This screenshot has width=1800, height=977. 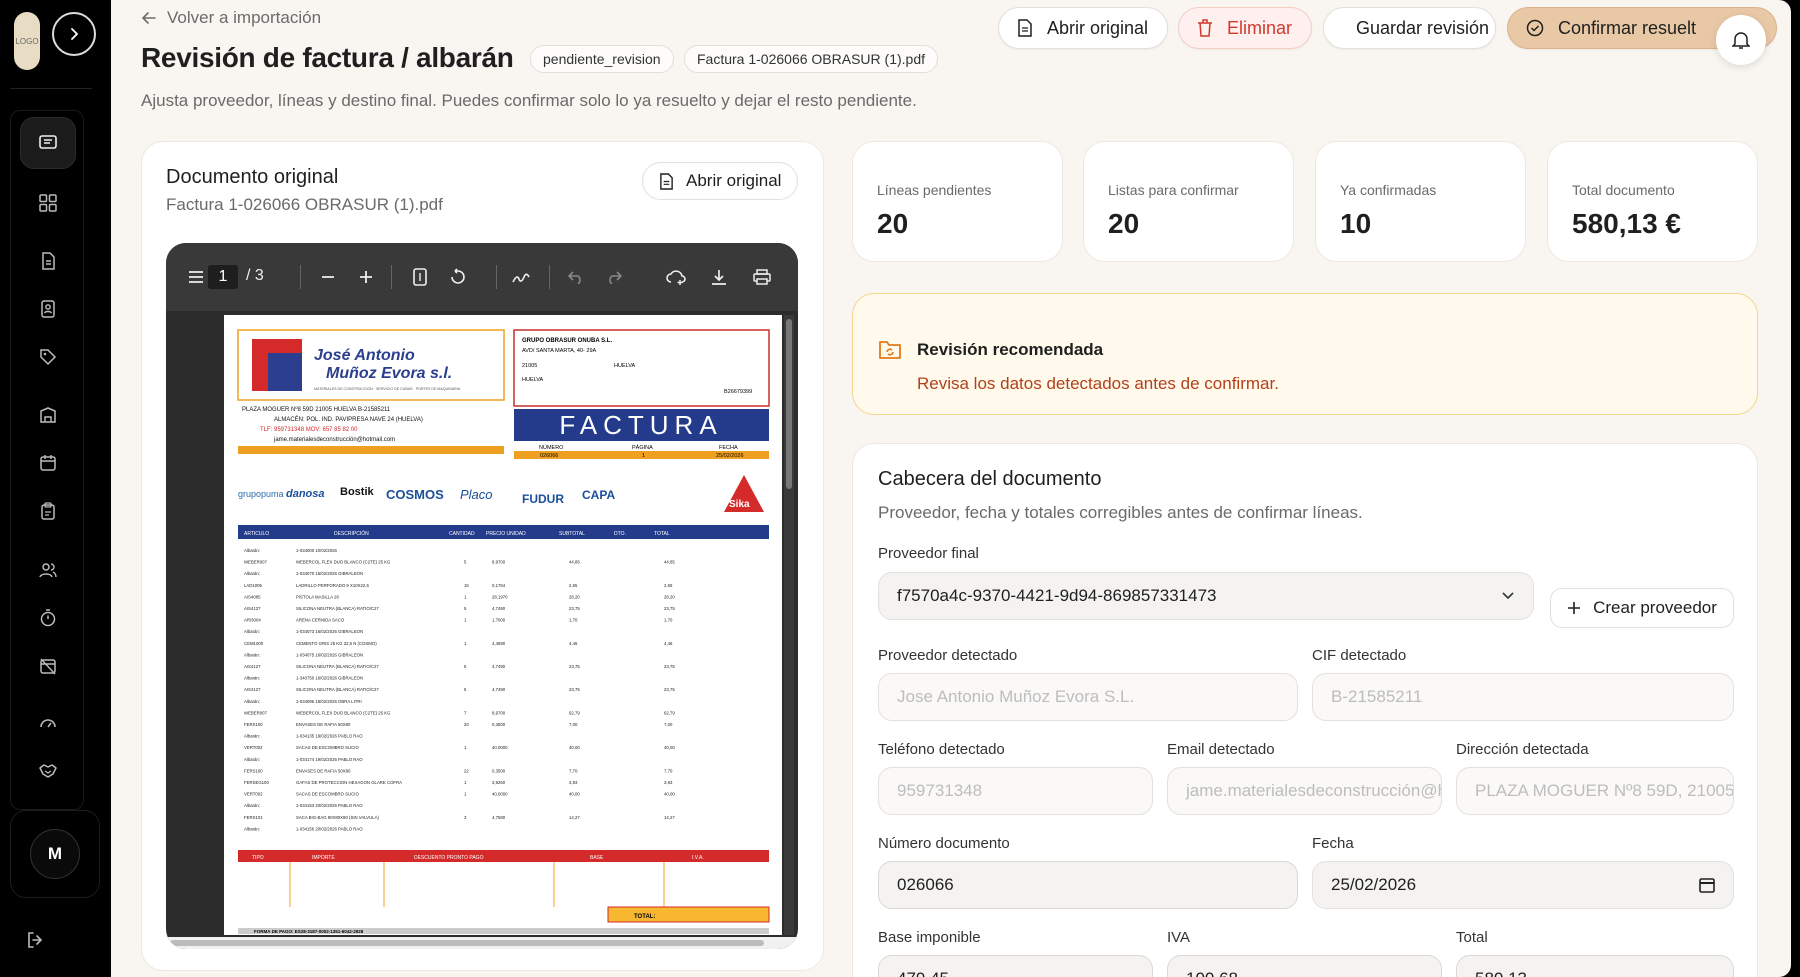 What do you see at coordinates (48, 415) in the screenshot?
I see `sidebar-item-warehouse` at bounding box center [48, 415].